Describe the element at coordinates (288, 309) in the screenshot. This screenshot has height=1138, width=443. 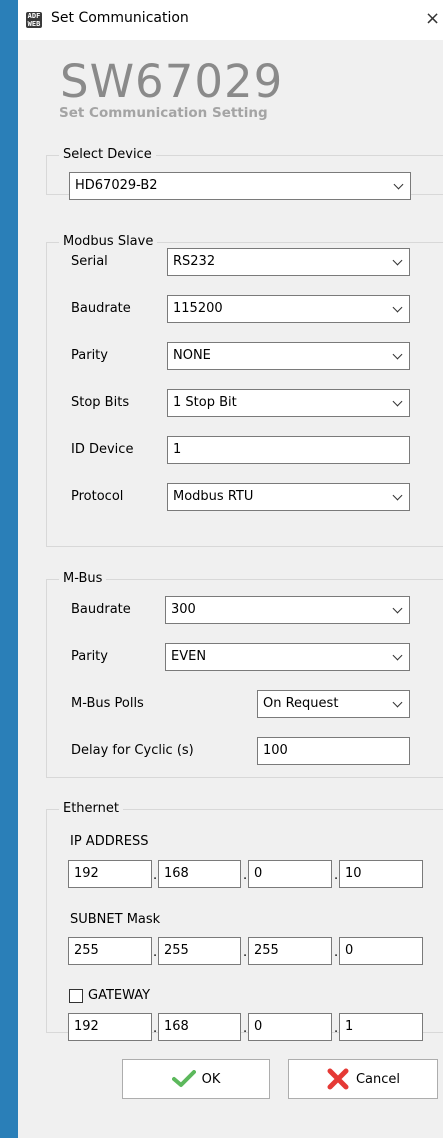
I see `baudrate-select: 115200` at that location.